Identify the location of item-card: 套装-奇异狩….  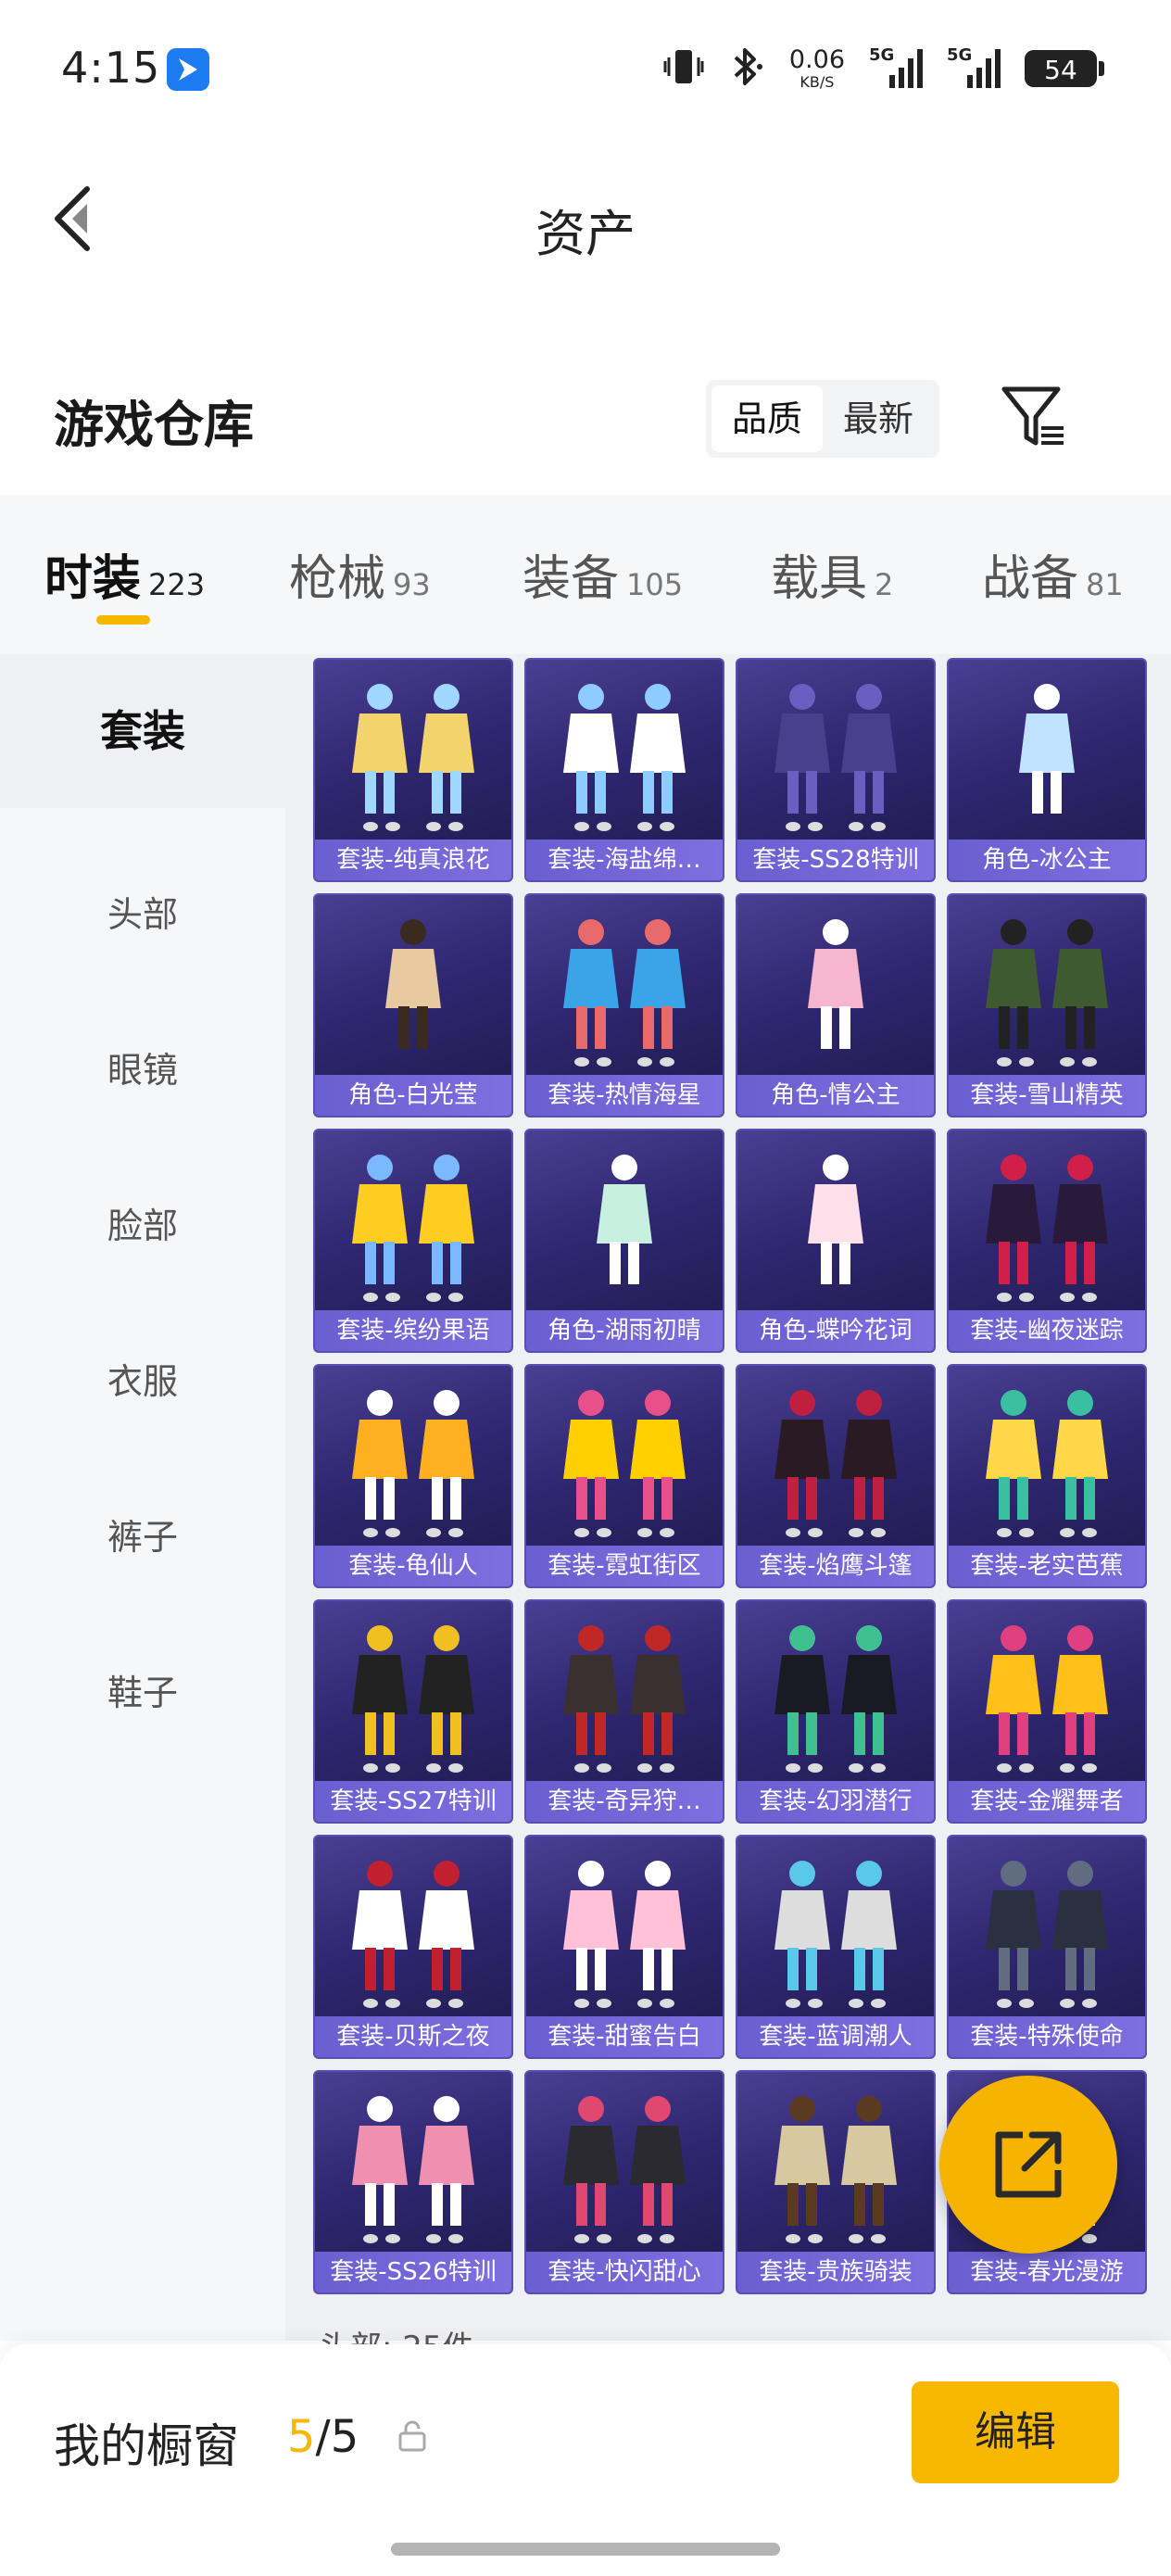
(624, 1711).